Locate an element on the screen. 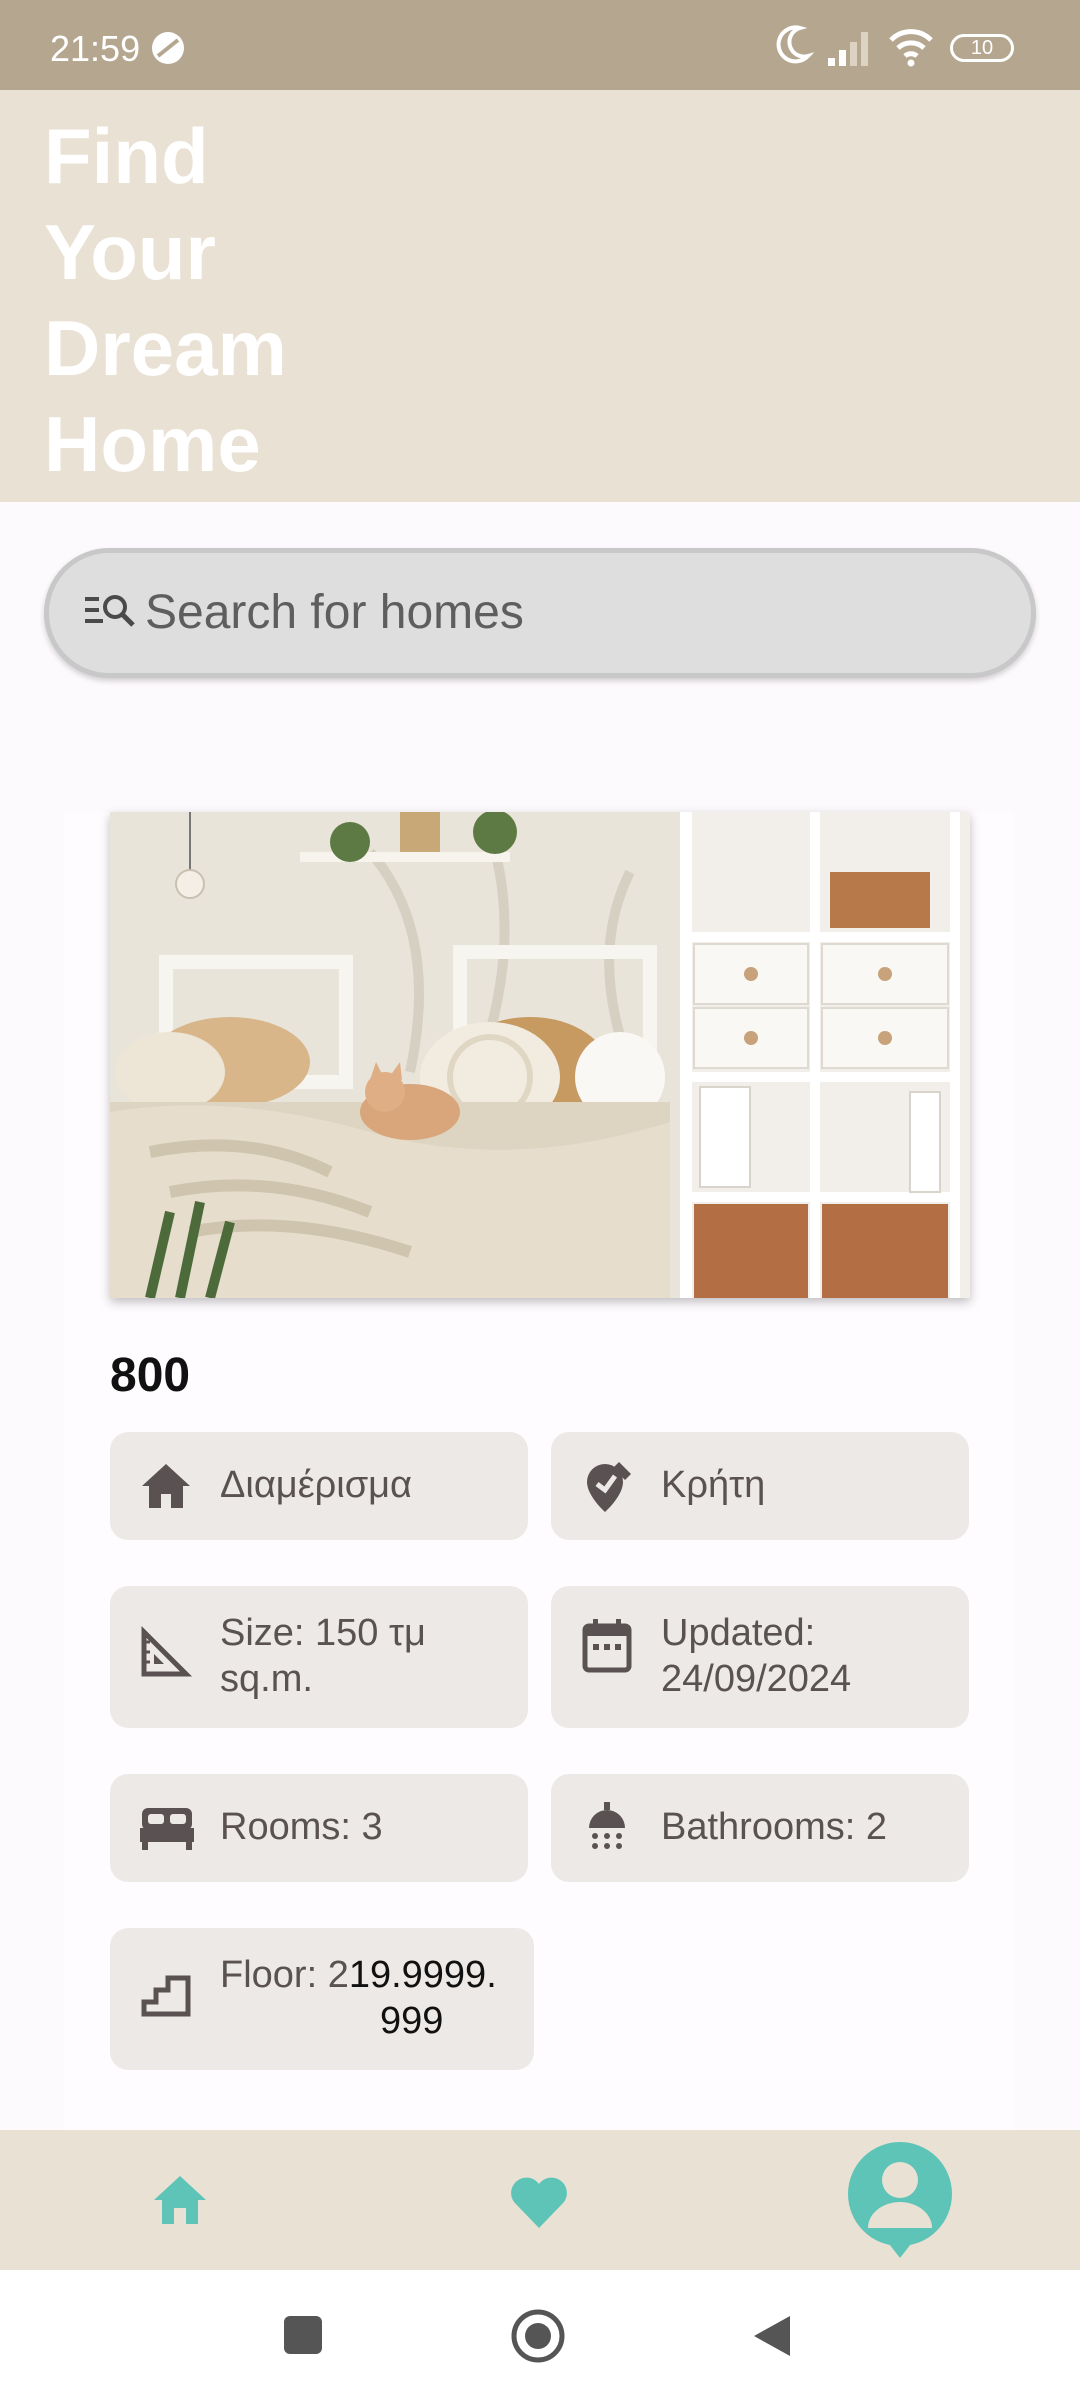  nav-favorites-icon is located at coordinates (539, 2202).